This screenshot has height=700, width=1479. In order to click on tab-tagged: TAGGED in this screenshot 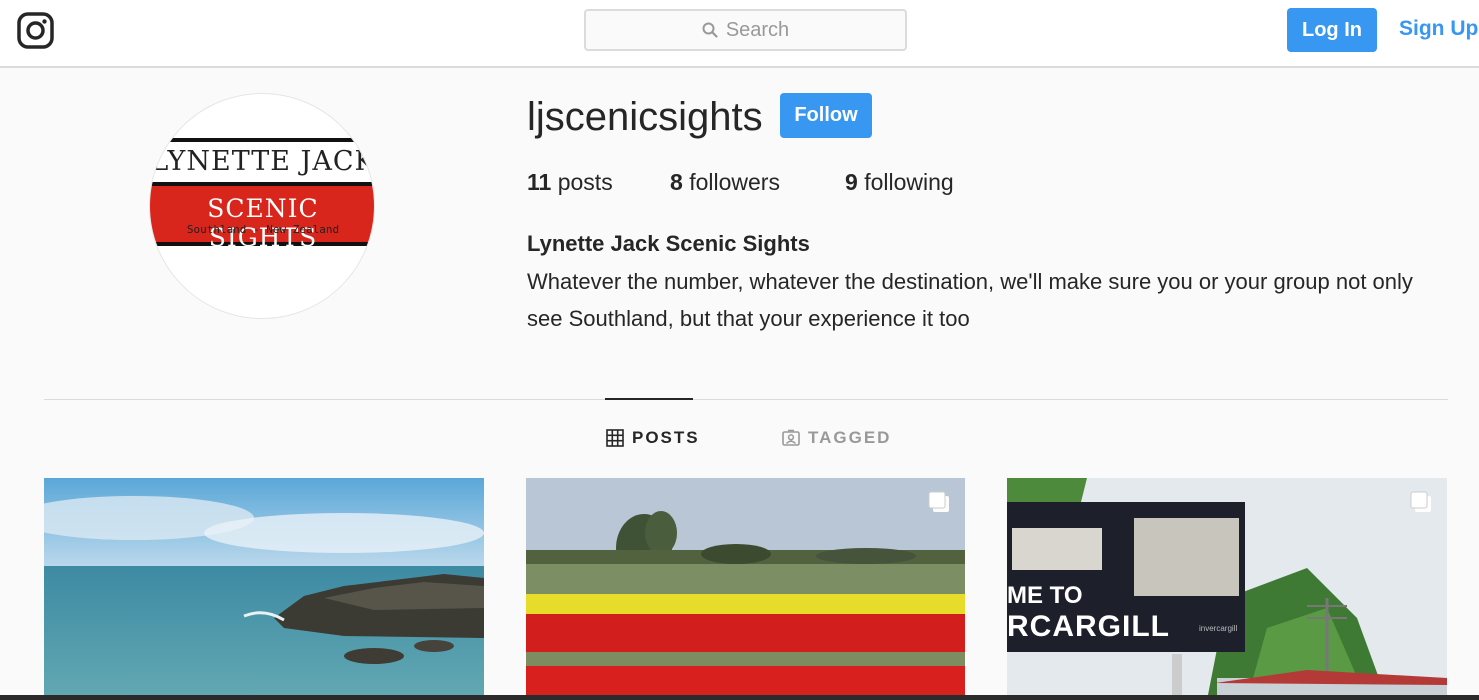, I will do `click(836, 438)`.